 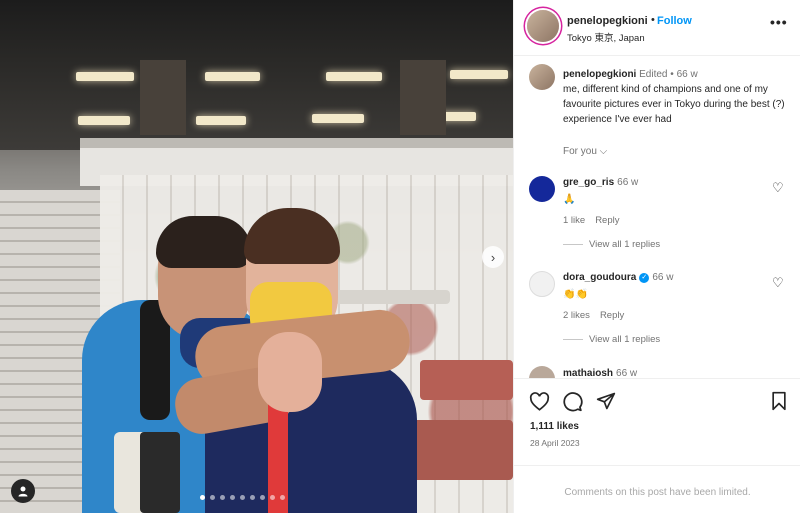 I want to click on caption-avatar, so click(x=542, y=77).